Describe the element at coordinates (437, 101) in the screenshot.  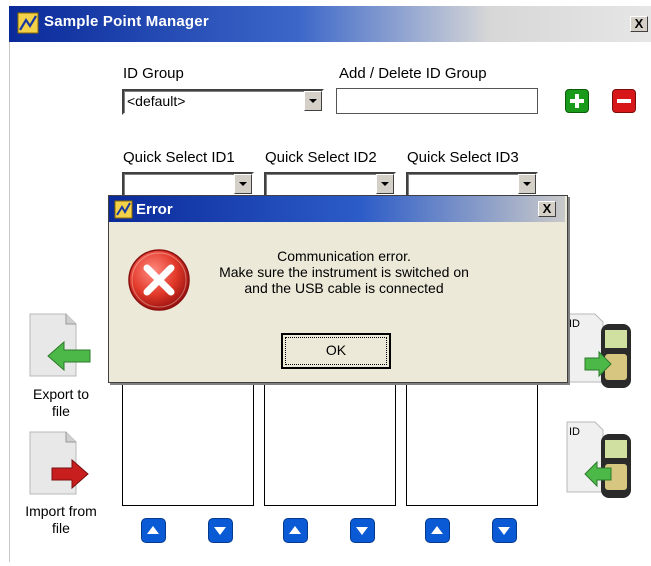
I see `add-delete-id-group-input` at that location.